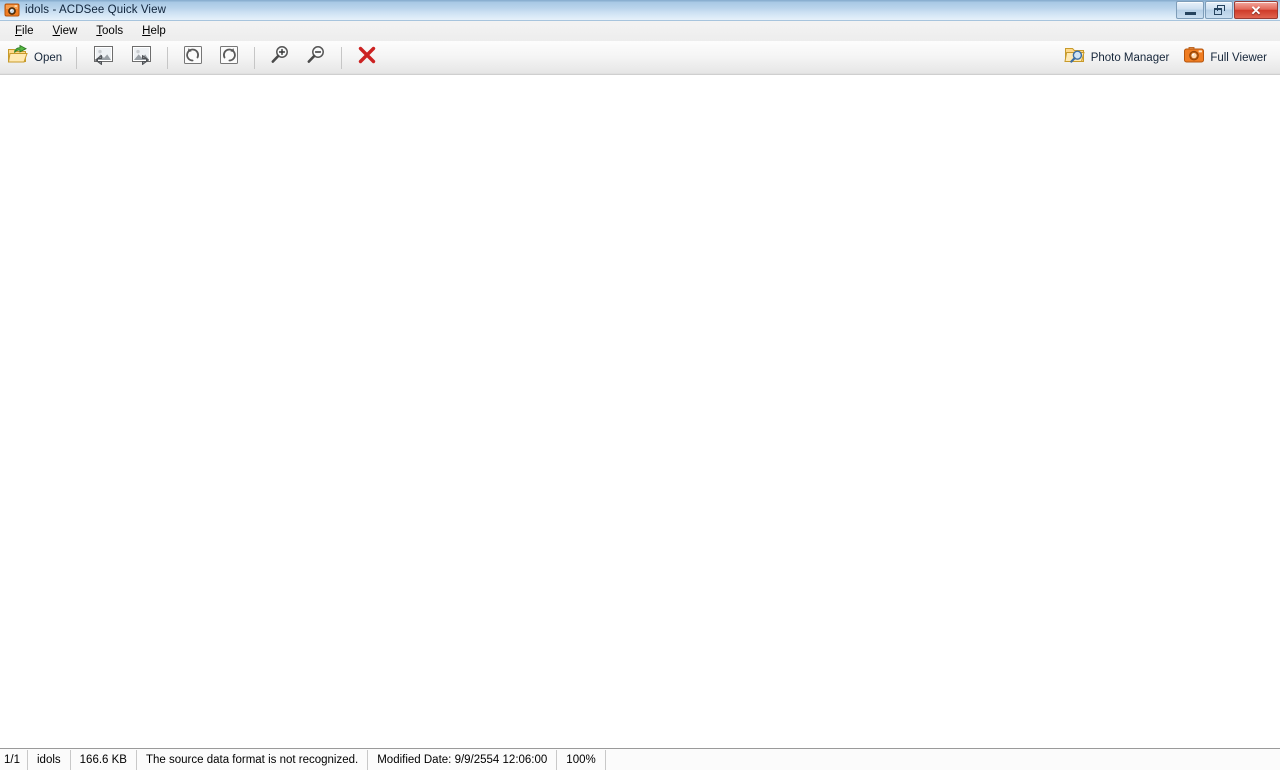 The image size is (1280, 770). I want to click on previous-image-icon, so click(103, 57).